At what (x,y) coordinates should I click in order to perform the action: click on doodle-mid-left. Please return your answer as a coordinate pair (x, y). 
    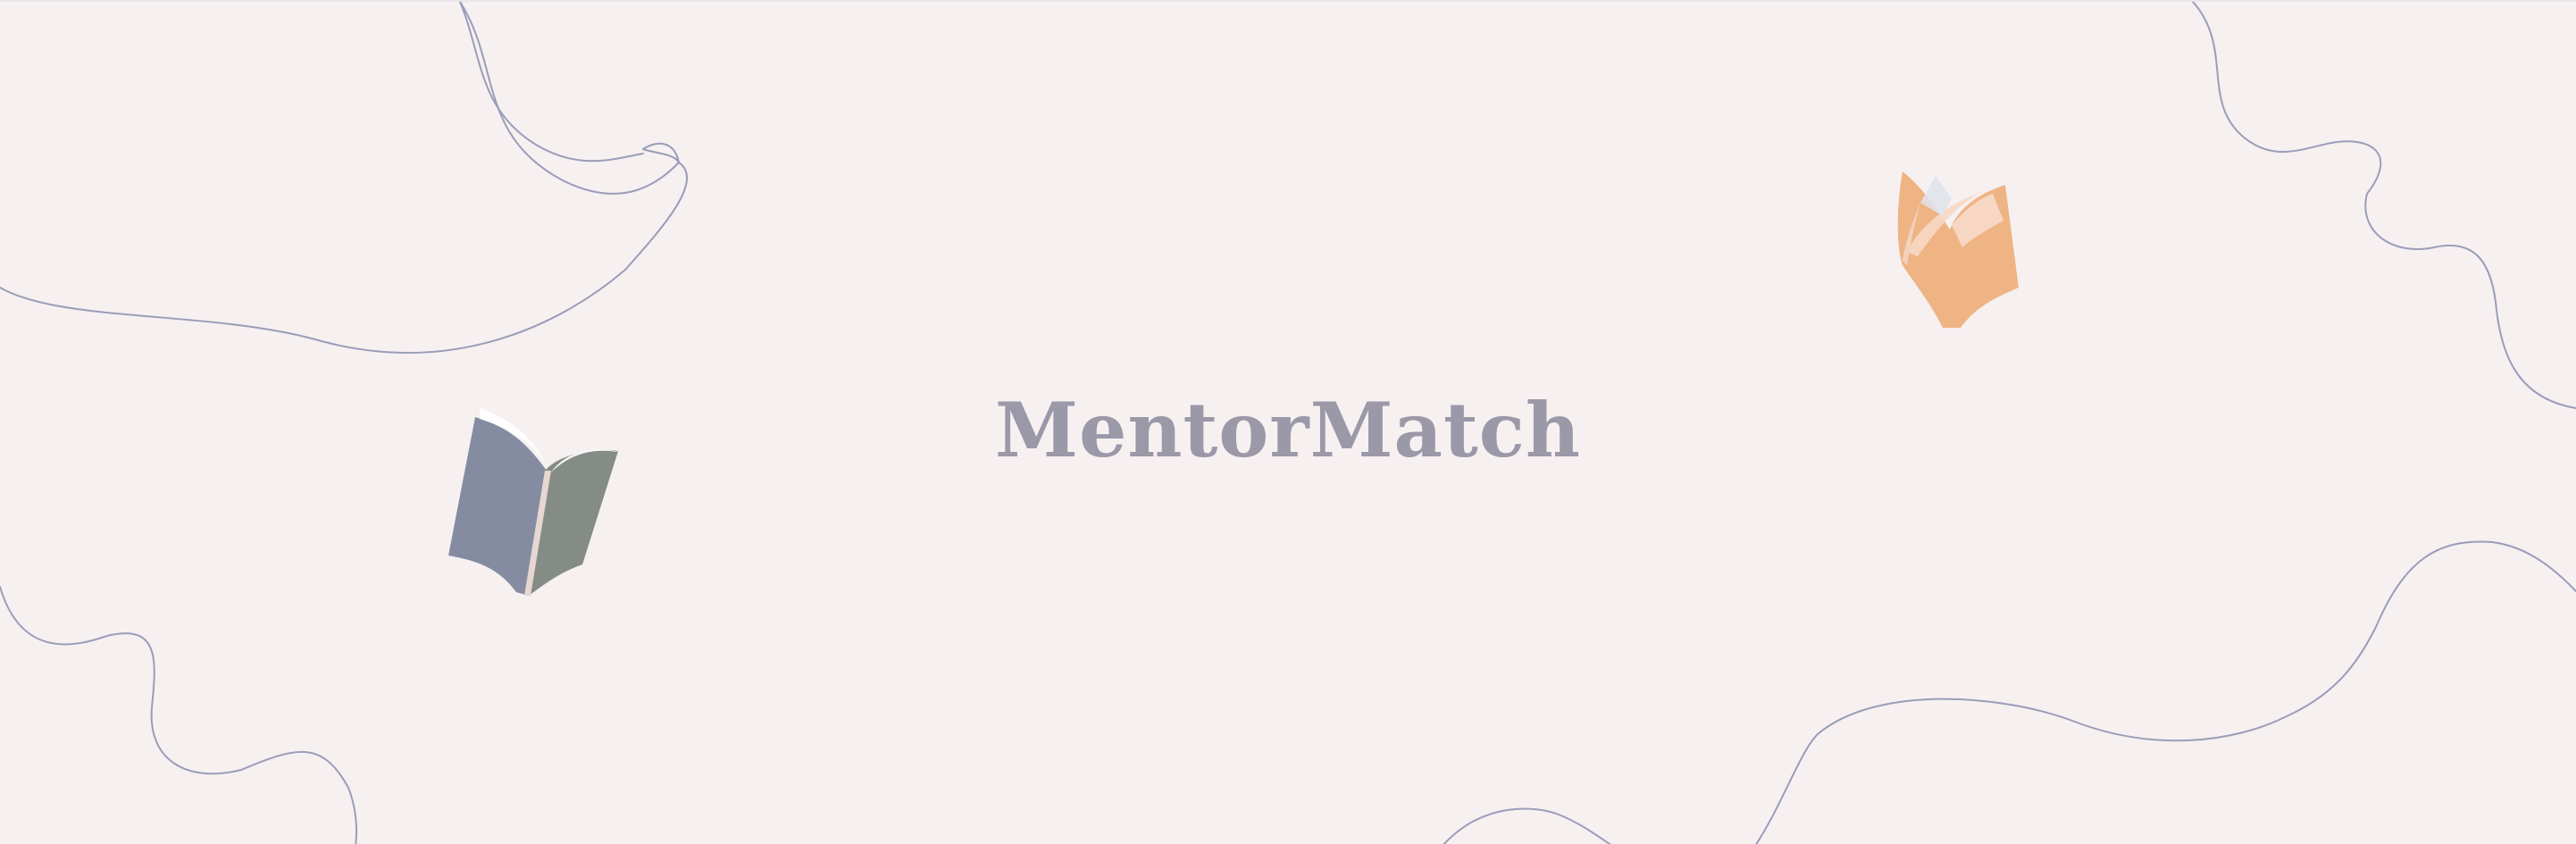
    Looking at the image, I should click on (179, 715).